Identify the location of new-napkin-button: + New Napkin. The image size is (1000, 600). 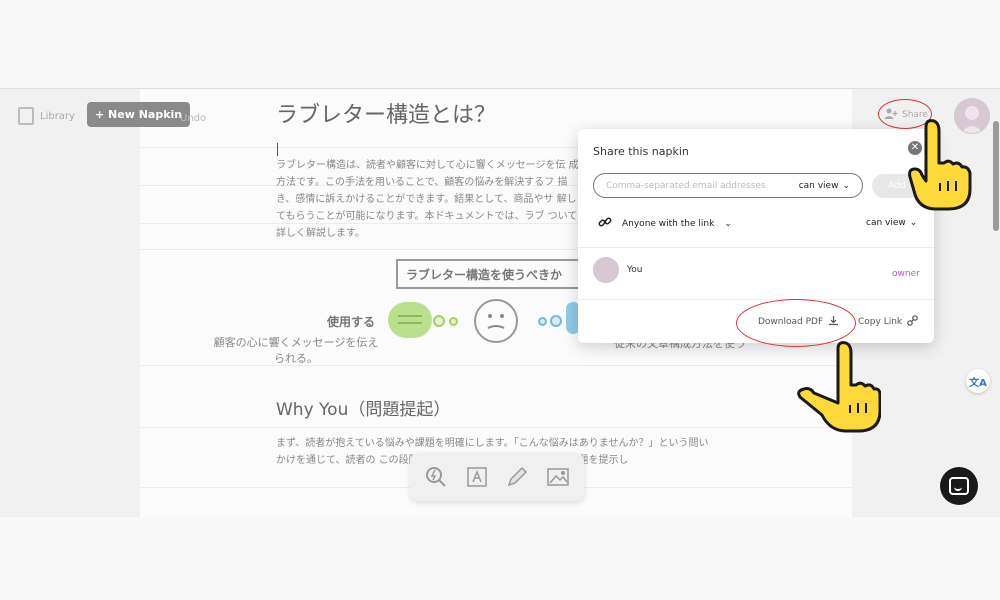
(139, 114).